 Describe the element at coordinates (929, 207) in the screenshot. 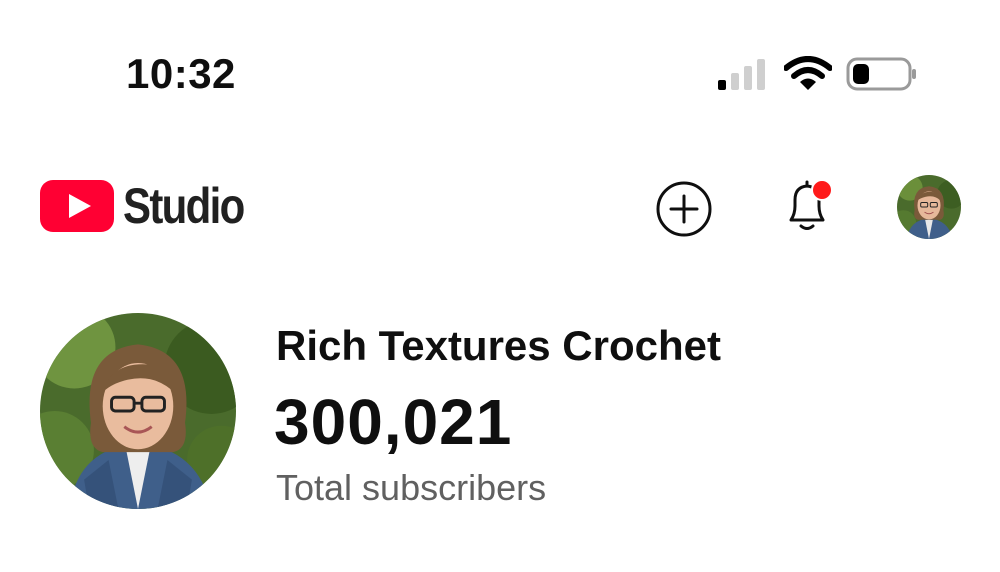

I see `account-avatar` at that location.